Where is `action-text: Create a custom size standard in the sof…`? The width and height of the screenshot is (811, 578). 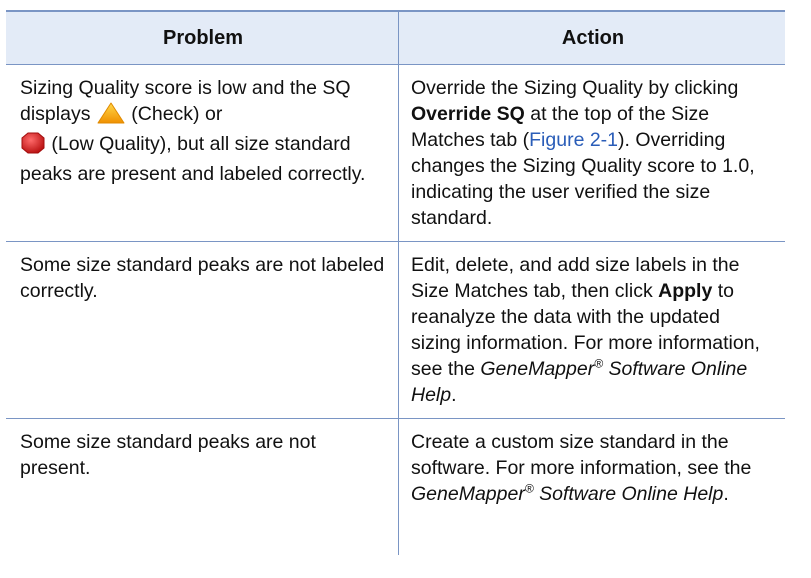
action-text: Create a custom size standard in the sof… is located at coordinates (581, 455).